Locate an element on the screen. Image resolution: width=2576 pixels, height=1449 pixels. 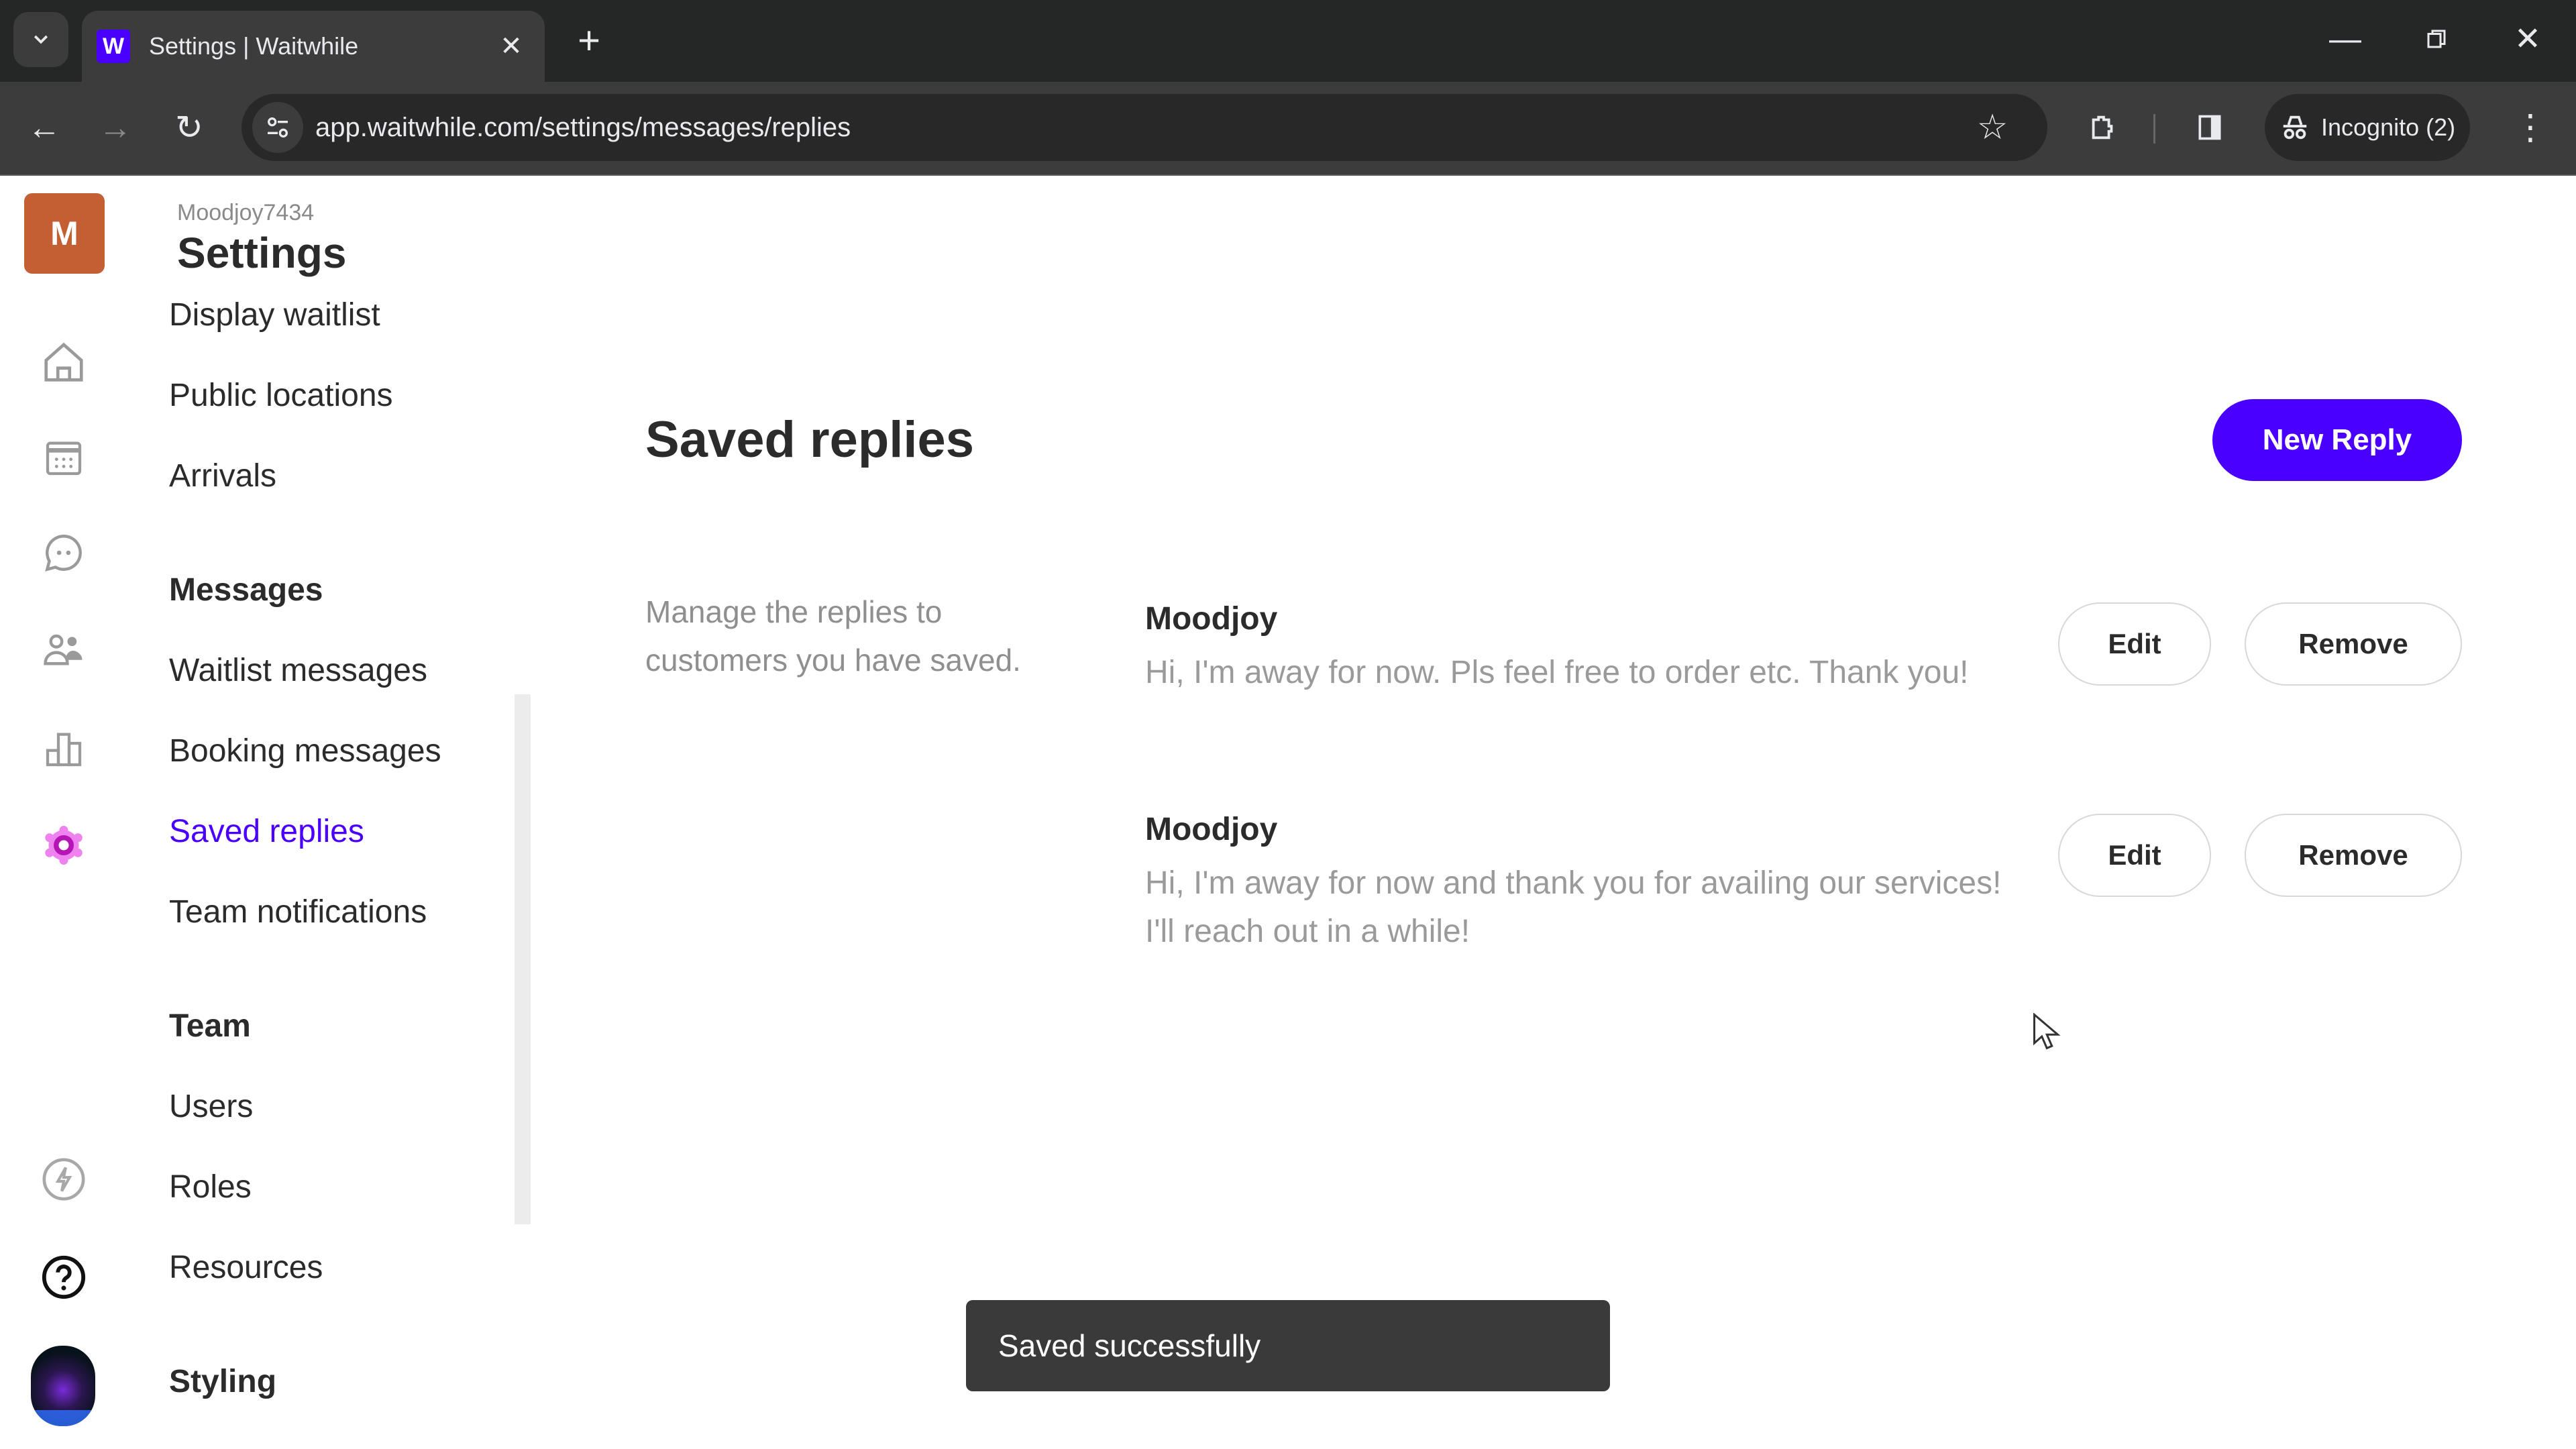
side-panel-icon is located at coordinates (2209, 127).